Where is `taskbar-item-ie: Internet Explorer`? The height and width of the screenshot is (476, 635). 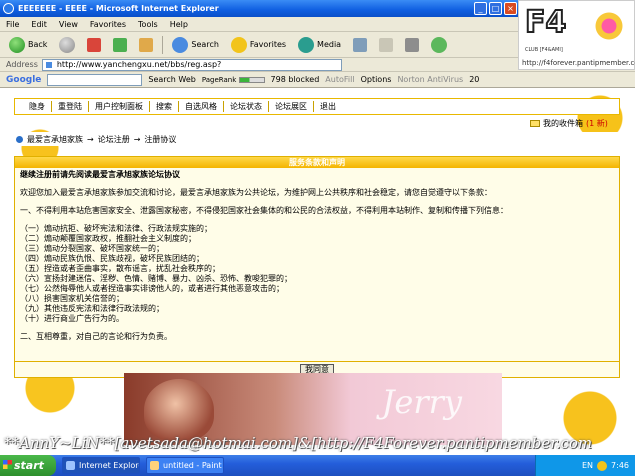
taskbar-item-ie: Internet Explorer is located at coordinates (101, 465).